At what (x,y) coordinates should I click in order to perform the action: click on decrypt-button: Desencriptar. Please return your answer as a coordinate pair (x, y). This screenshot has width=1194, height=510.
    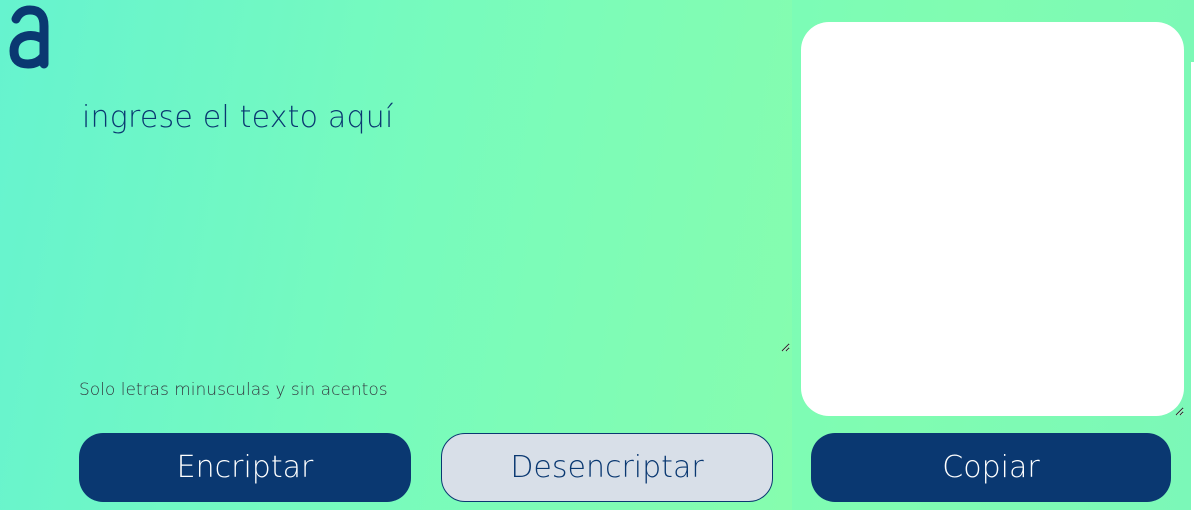
    Looking at the image, I should click on (607, 467).